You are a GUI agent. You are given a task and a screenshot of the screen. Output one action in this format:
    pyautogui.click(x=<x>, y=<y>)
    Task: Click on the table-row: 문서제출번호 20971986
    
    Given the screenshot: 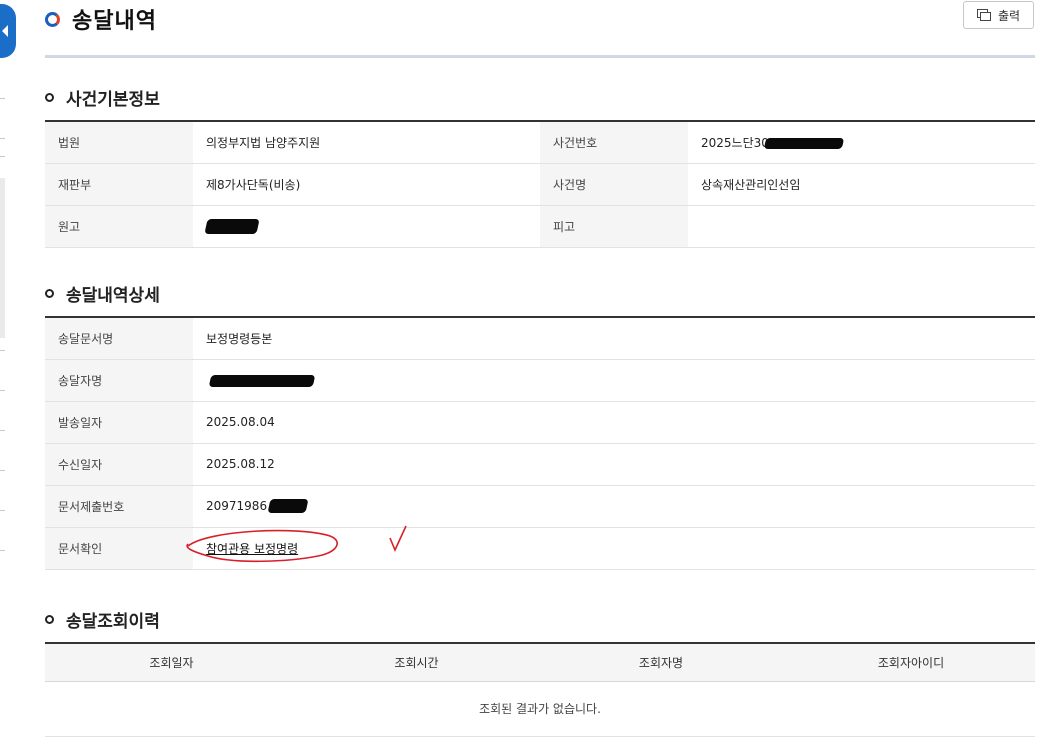 What is the action you would take?
    pyautogui.click(x=540, y=506)
    